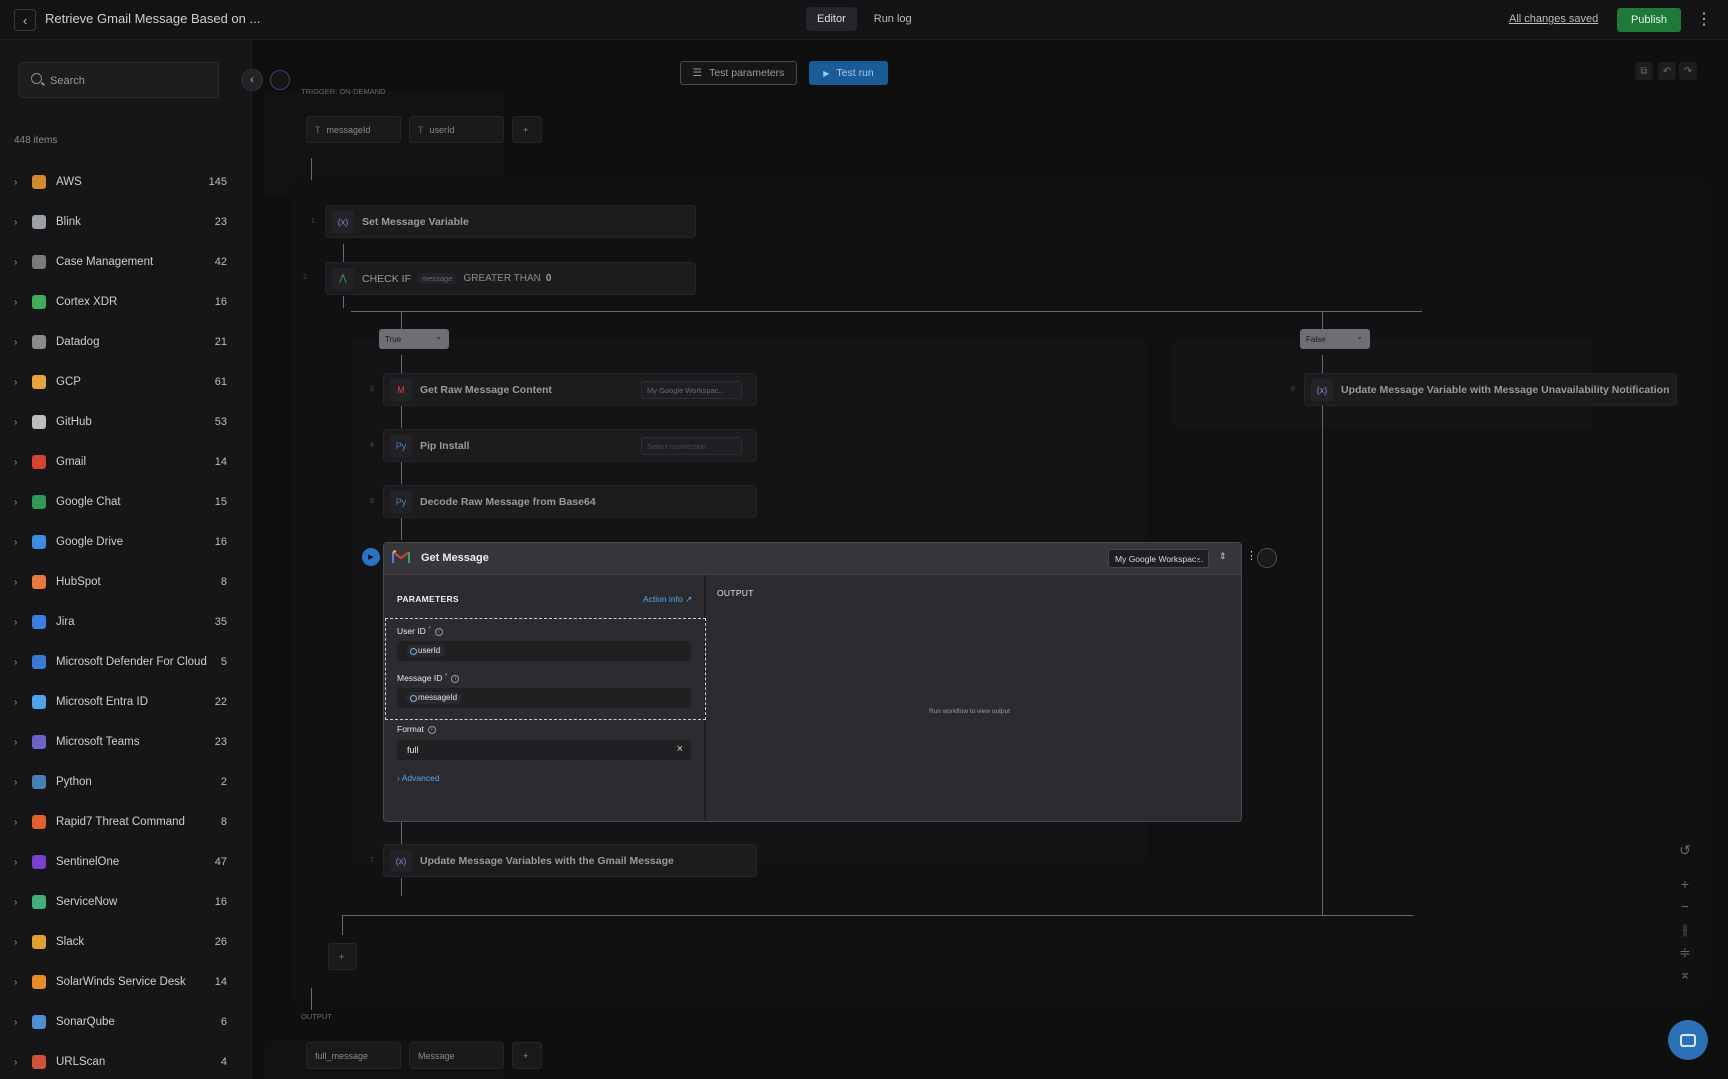  What do you see at coordinates (342, 956) in the screenshot?
I see `add-step-button: +` at bounding box center [342, 956].